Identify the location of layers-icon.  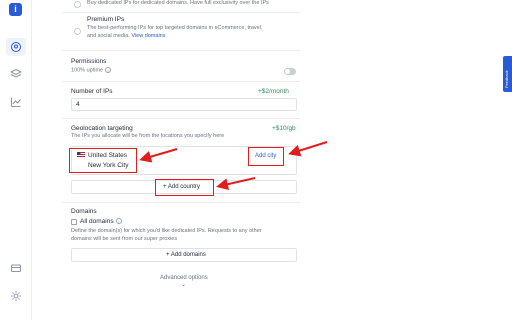
(16, 74).